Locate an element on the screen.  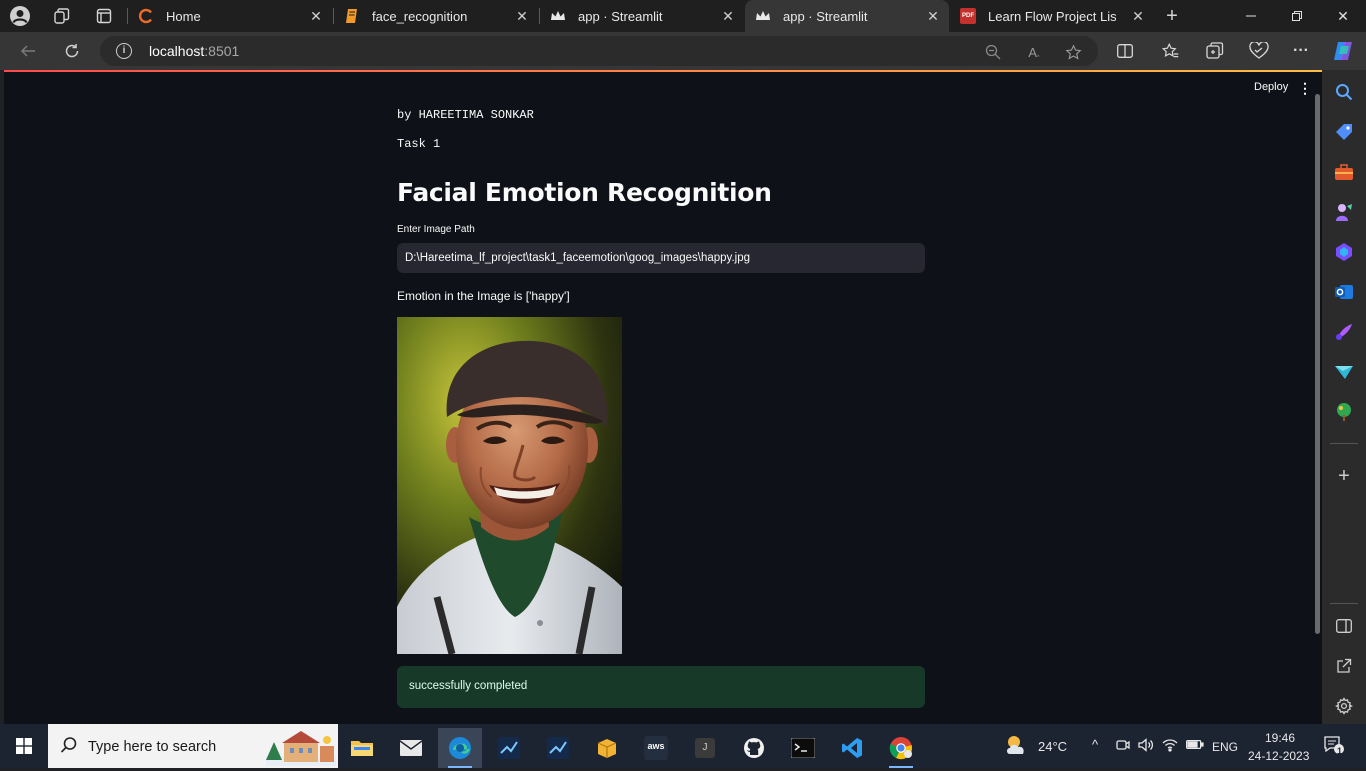
add-icon: + is located at coordinates (1344, 476).